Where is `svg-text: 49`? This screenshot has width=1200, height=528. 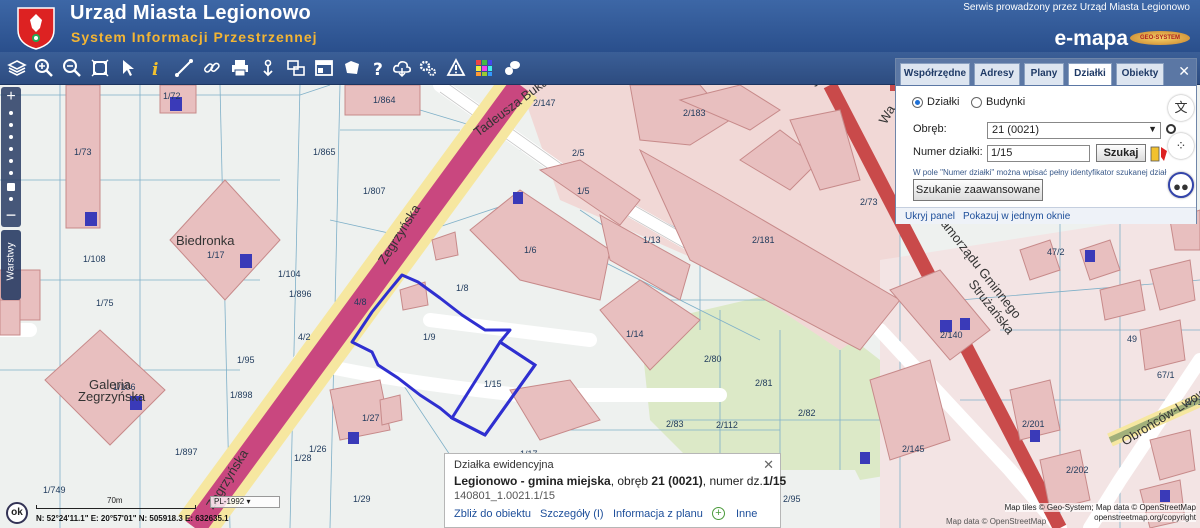 svg-text: 49 is located at coordinates (1132, 339).